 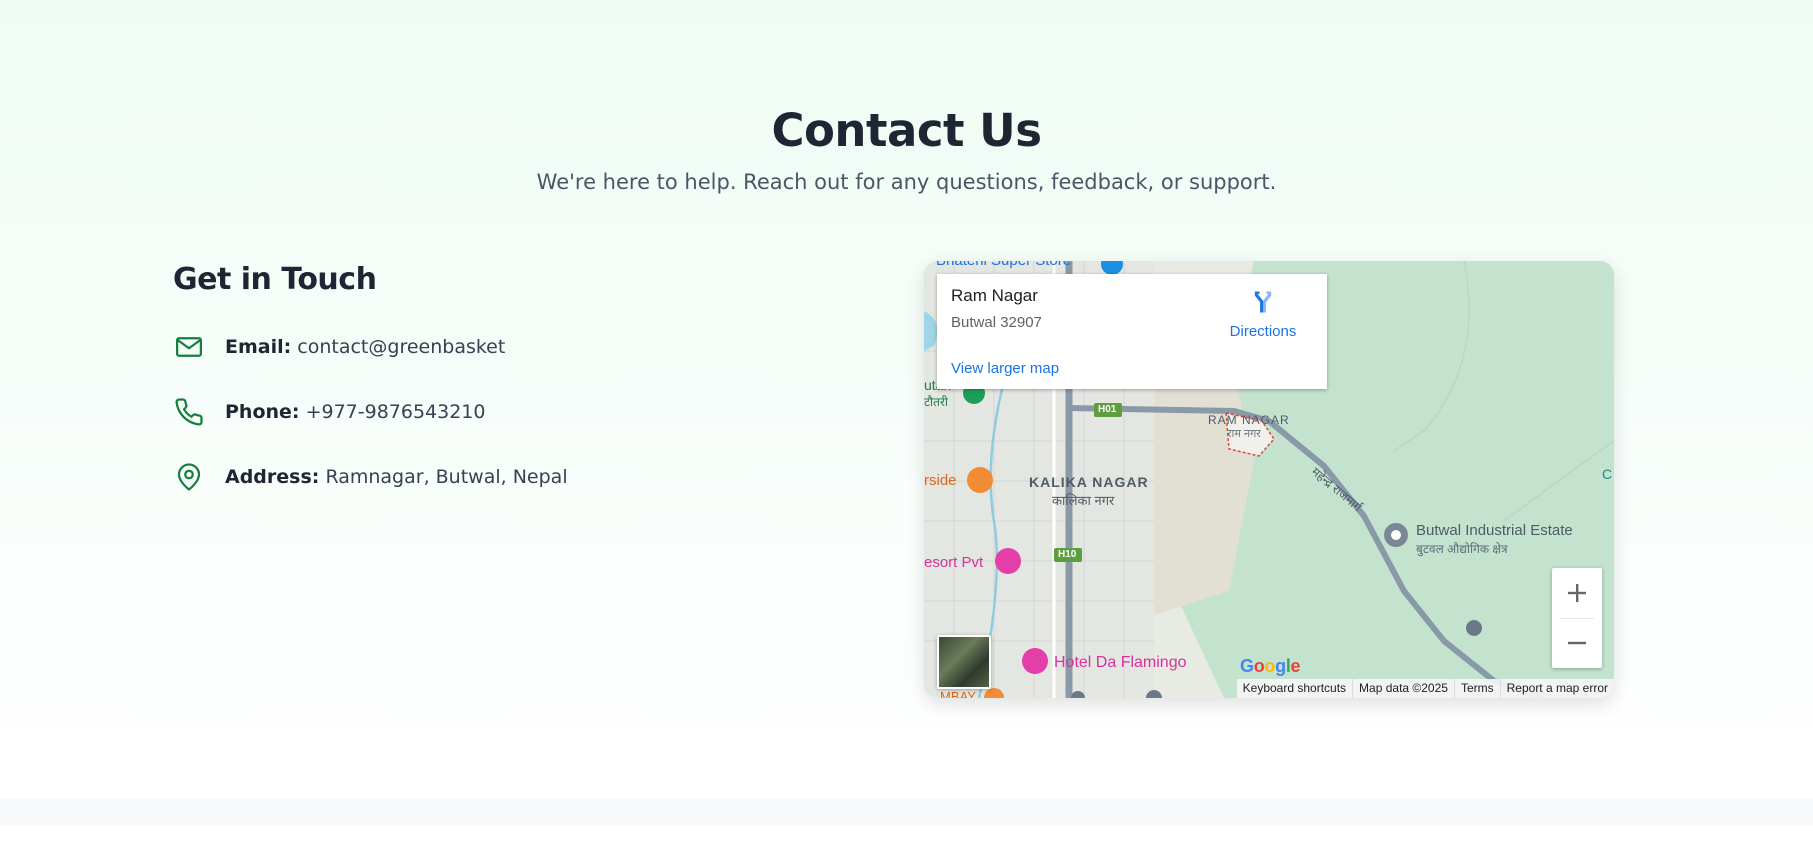 What do you see at coordinates (1403, 688) in the screenshot?
I see `map-data-text: Map data ©2025` at bounding box center [1403, 688].